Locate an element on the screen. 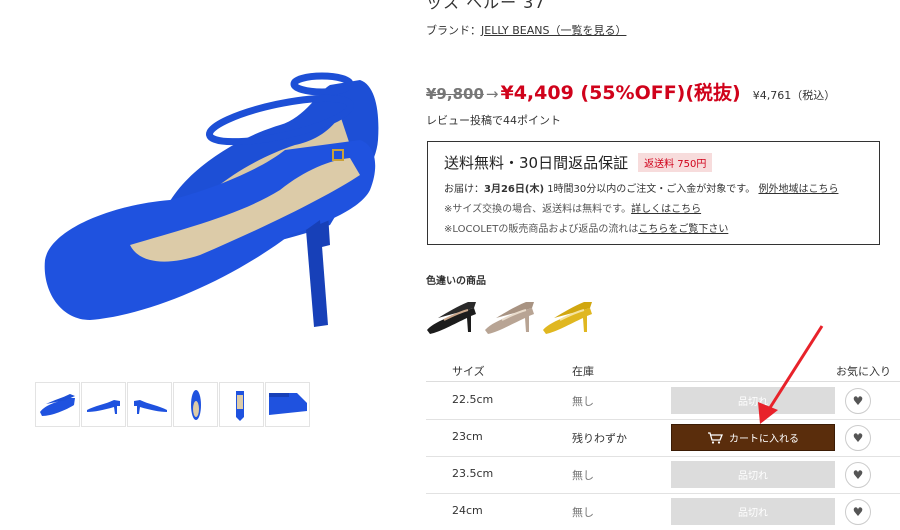 Image resolution: width=900 pixels, height=530 pixels. exchange-details-link: 詳しくはこちら is located at coordinates (666, 209).